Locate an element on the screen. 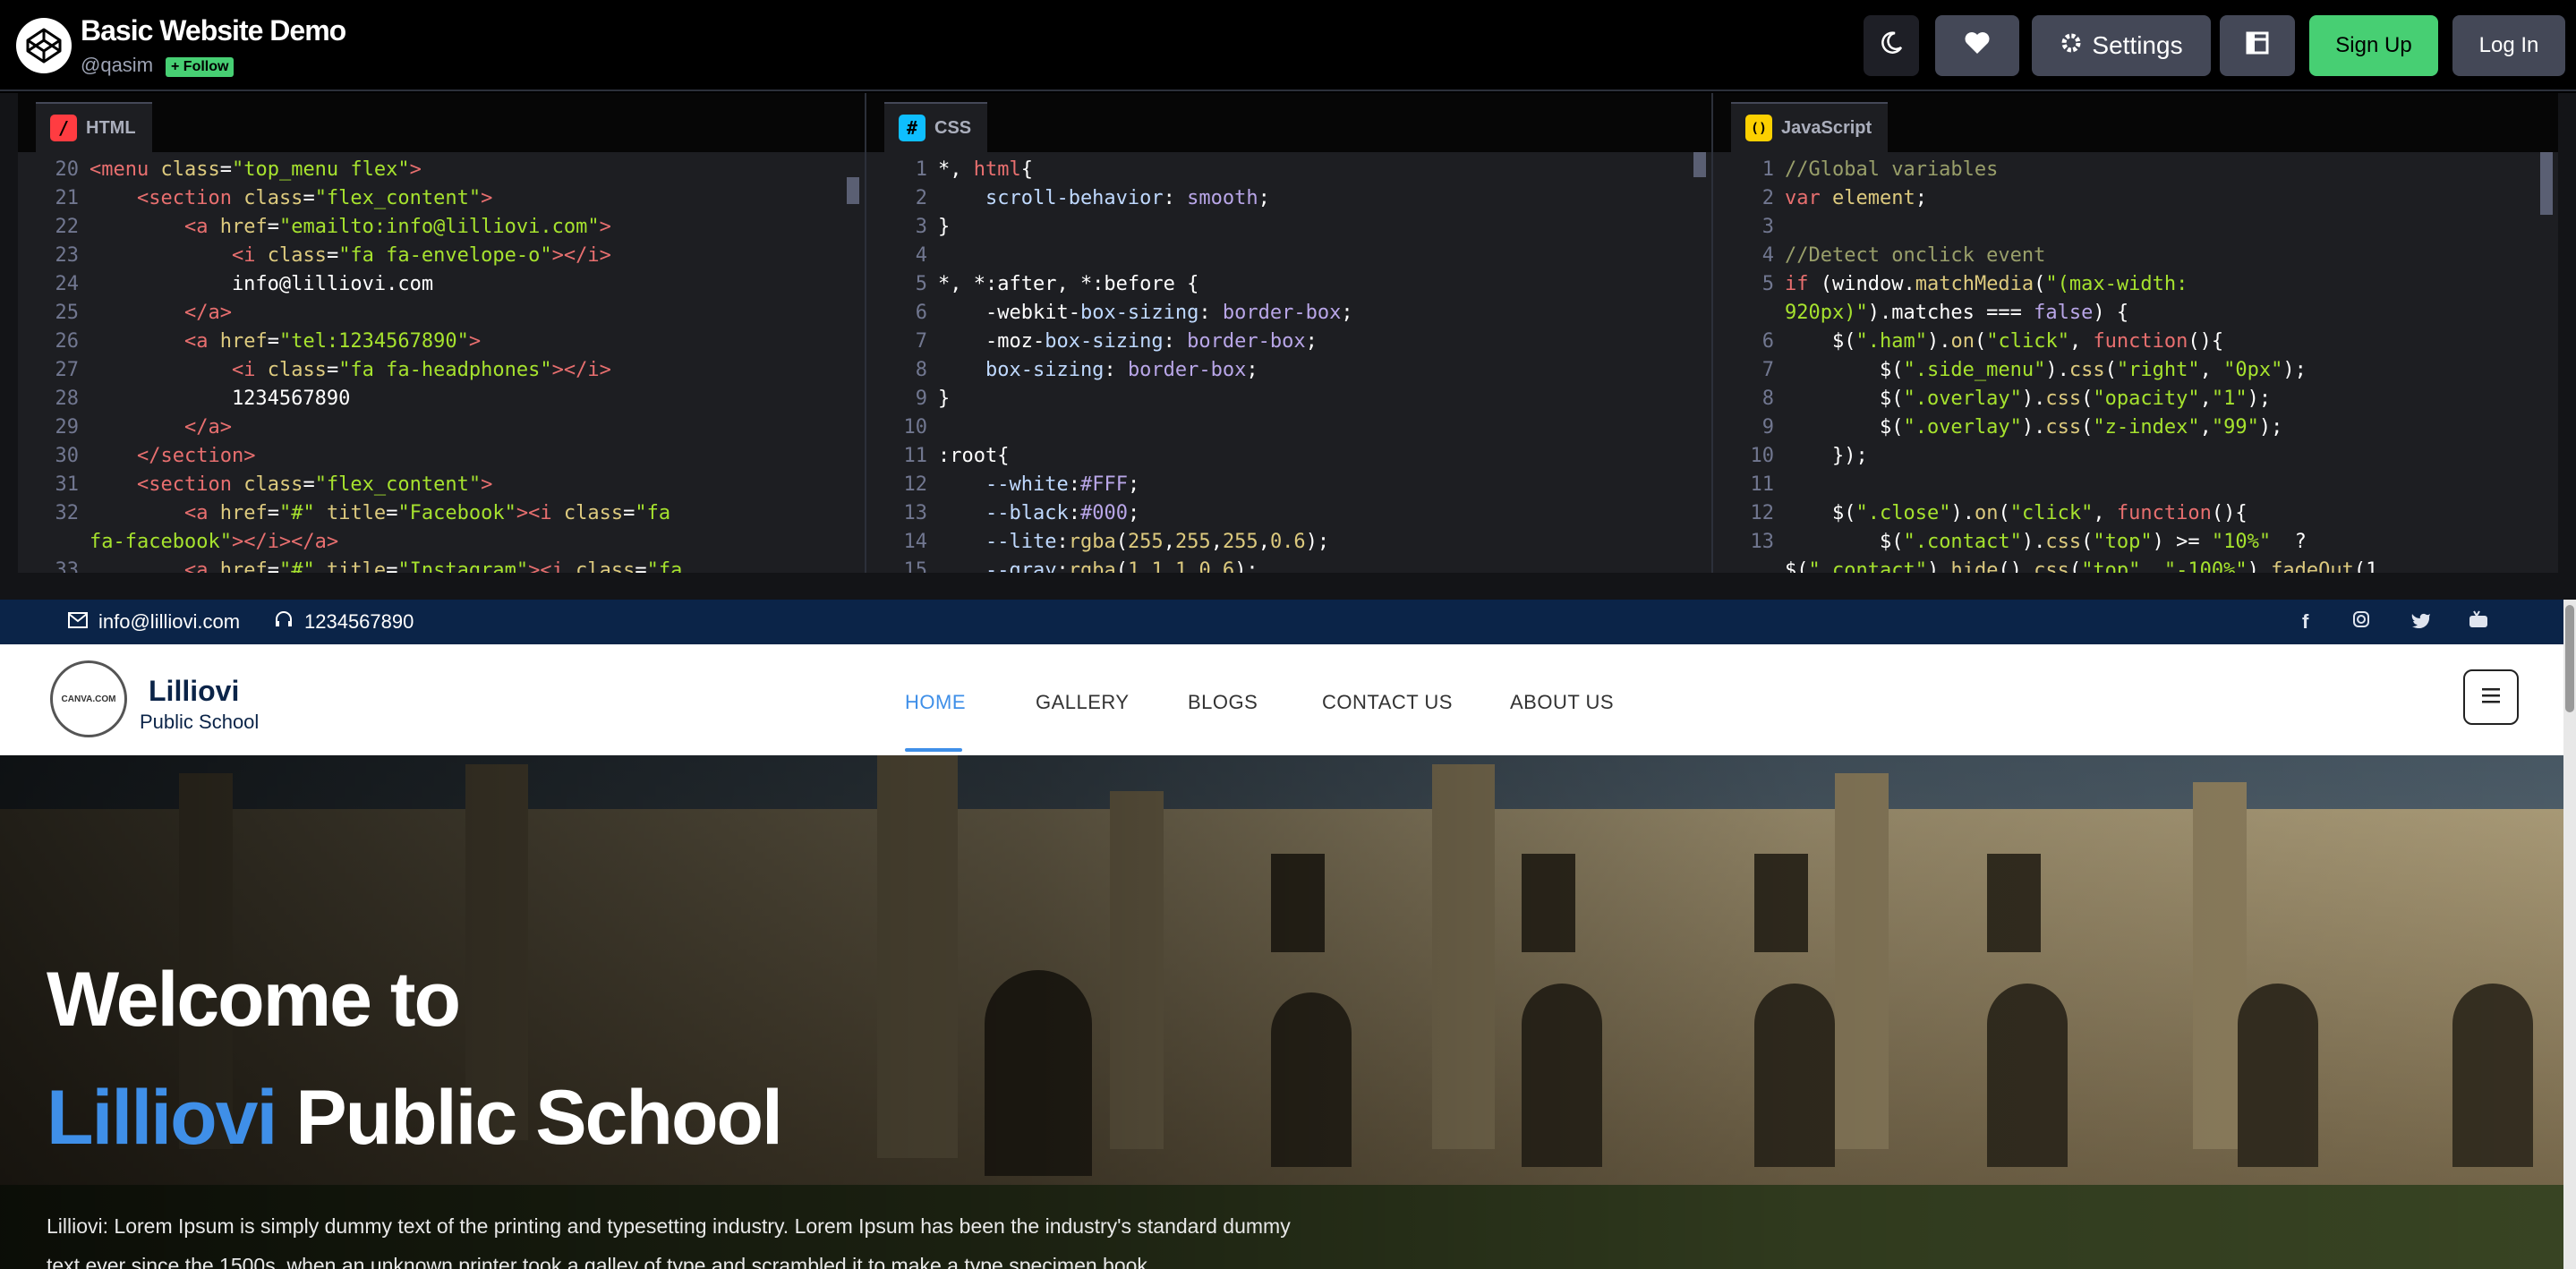 This screenshot has height=1269, width=2576. code-line: 1 //Global variables is located at coordinates (2135, 170).